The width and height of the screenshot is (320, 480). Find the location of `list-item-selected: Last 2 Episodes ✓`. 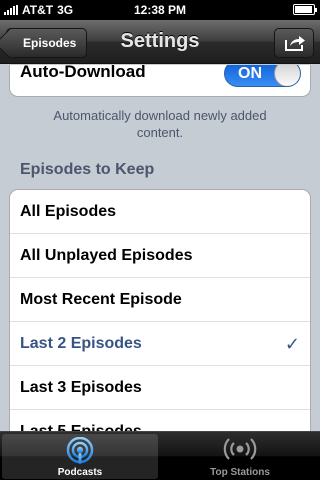

list-item-selected: Last 2 Episodes ✓ is located at coordinates (160, 344).